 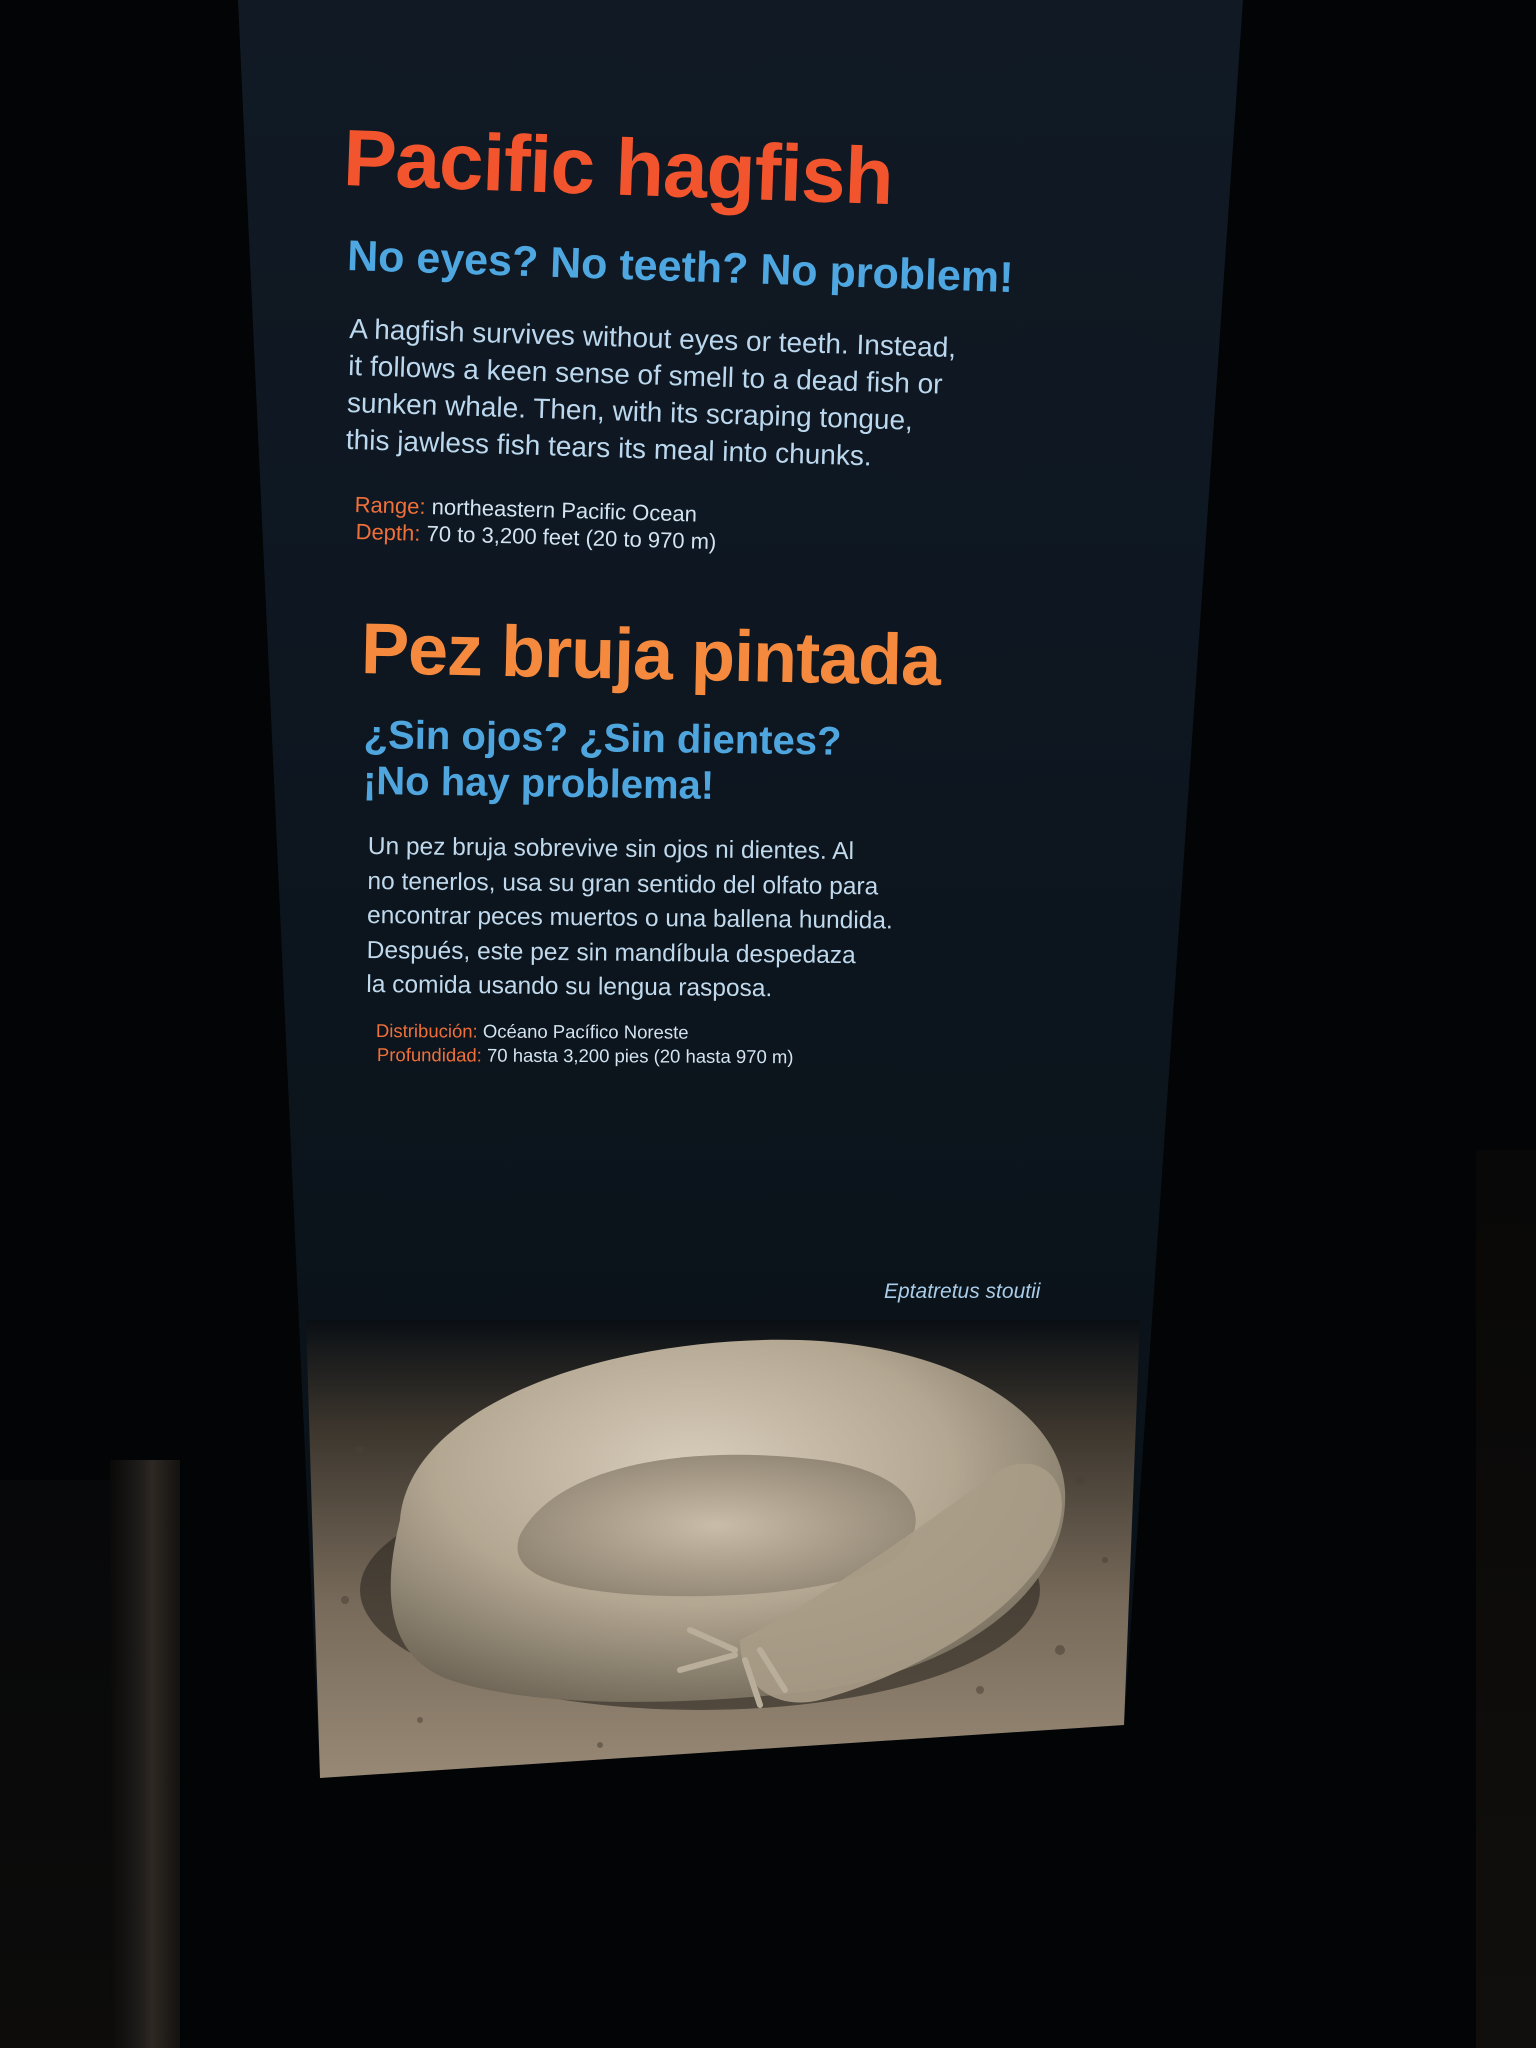 What do you see at coordinates (650, 655) in the screenshot?
I see `spanish-title: Pez bruja pintada` at bounding box center [650, 655].